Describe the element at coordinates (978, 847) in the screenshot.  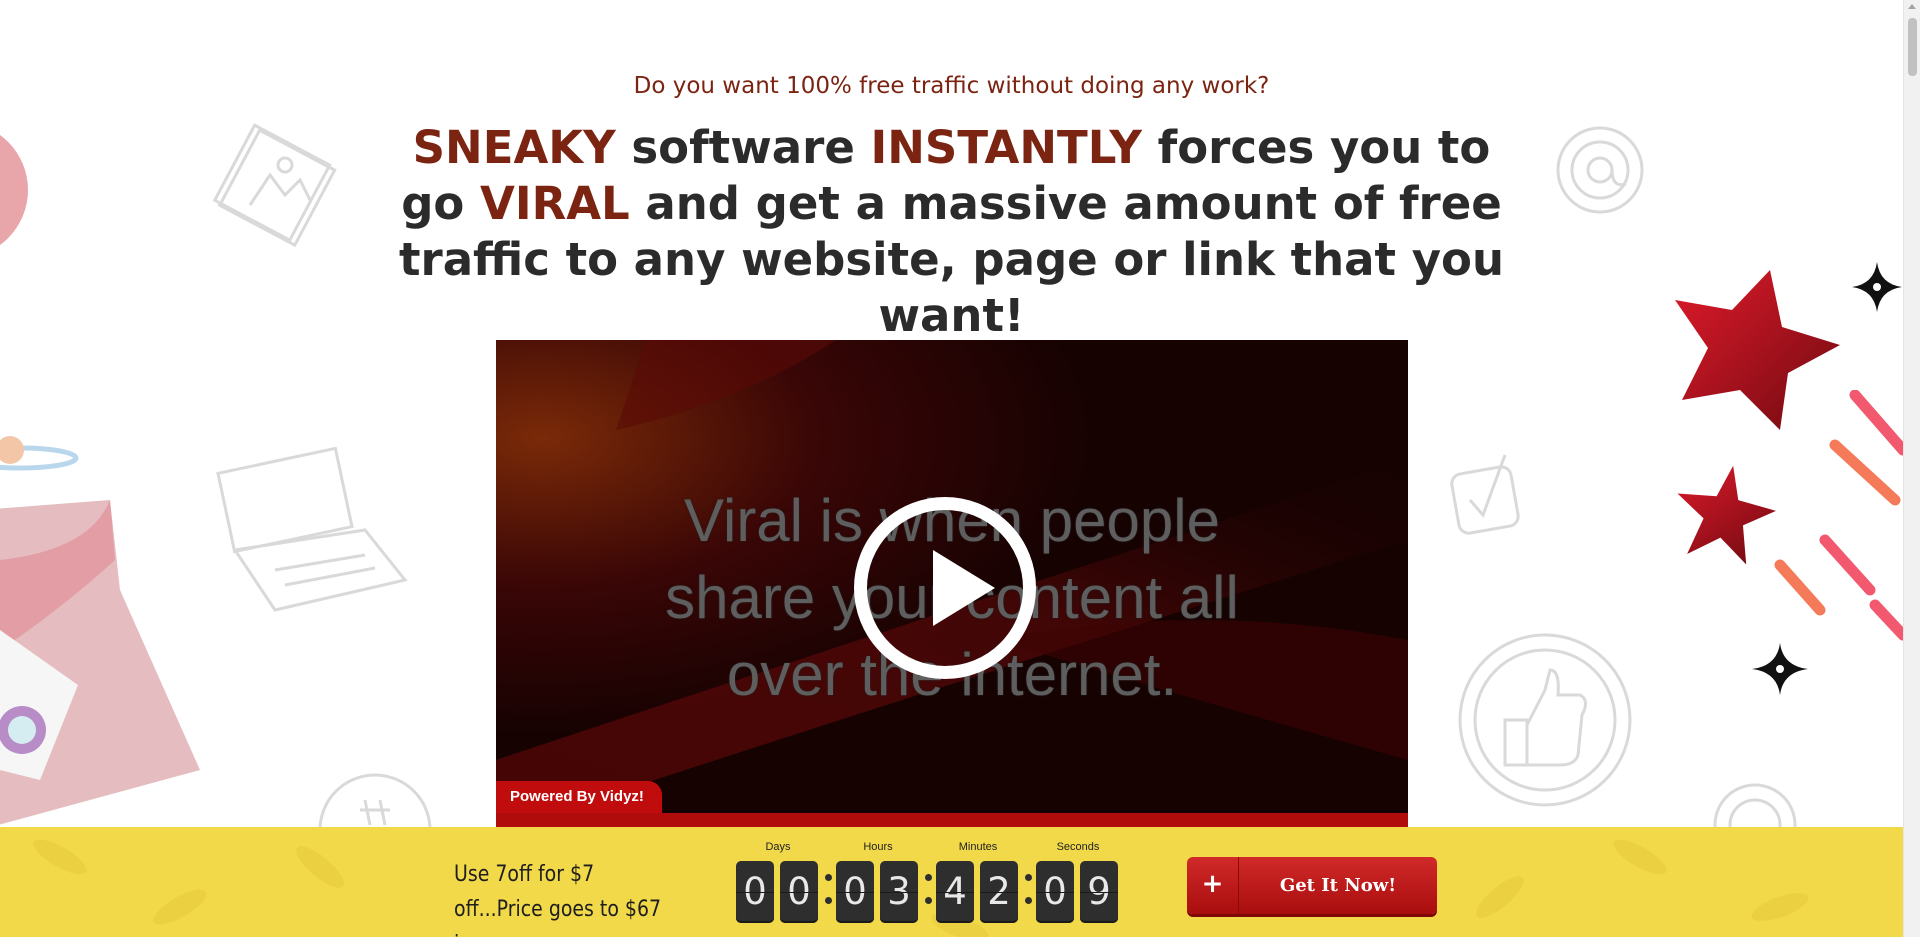
I see `minutes-label: Minutes` at that location.